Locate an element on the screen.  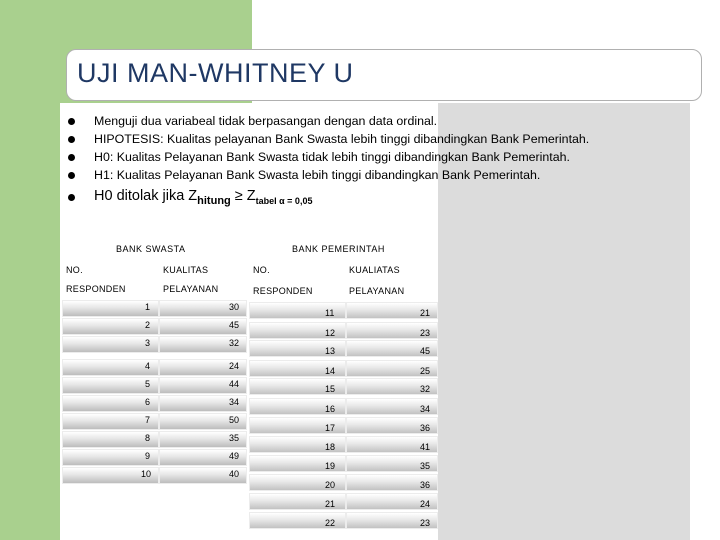
rule-prefix: H0 ditolak jika Z is located at coordinates (146, 196).